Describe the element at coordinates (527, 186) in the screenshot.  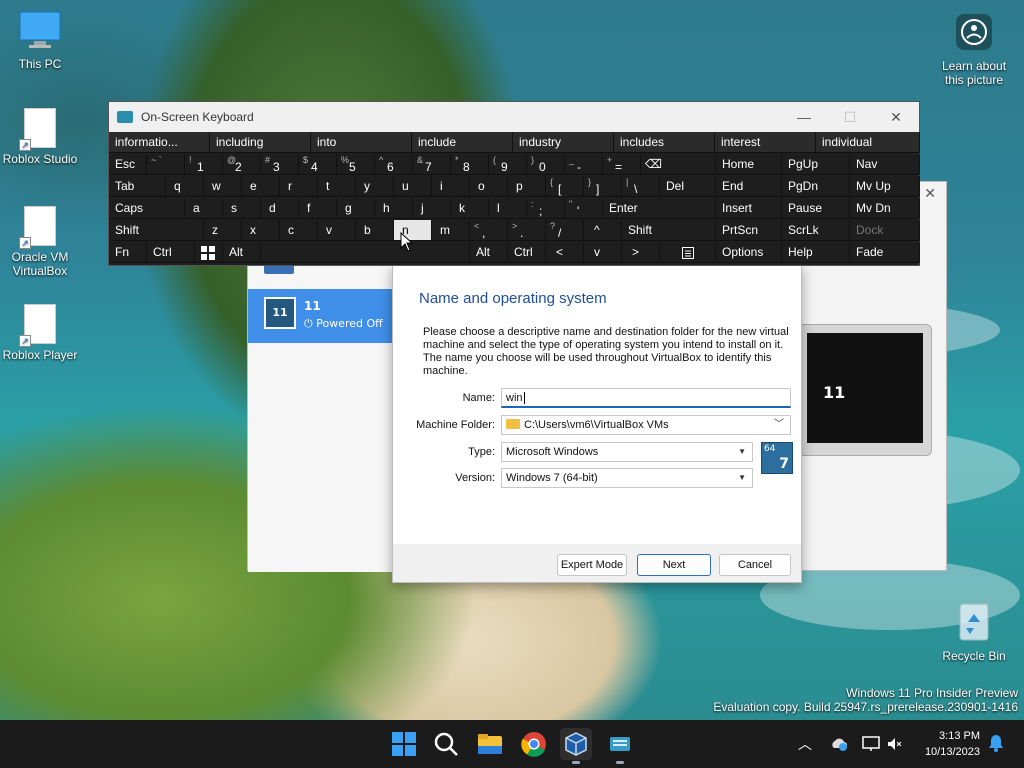
I see `key-p: p` at that location.